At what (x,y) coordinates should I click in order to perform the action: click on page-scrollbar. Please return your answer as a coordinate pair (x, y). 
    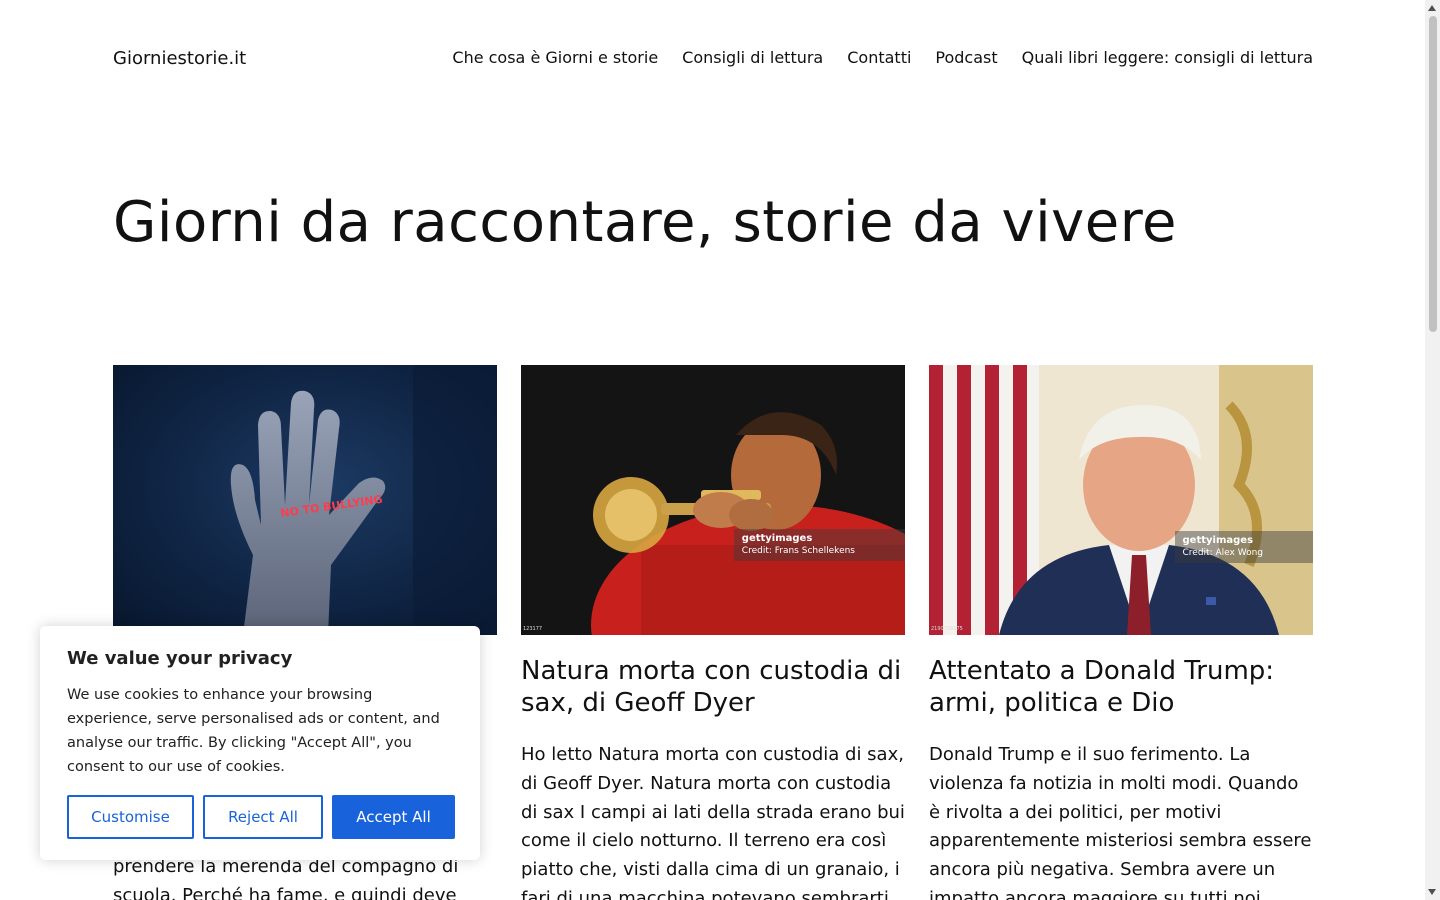
    Looking at the image, I should click on (1432, 450).